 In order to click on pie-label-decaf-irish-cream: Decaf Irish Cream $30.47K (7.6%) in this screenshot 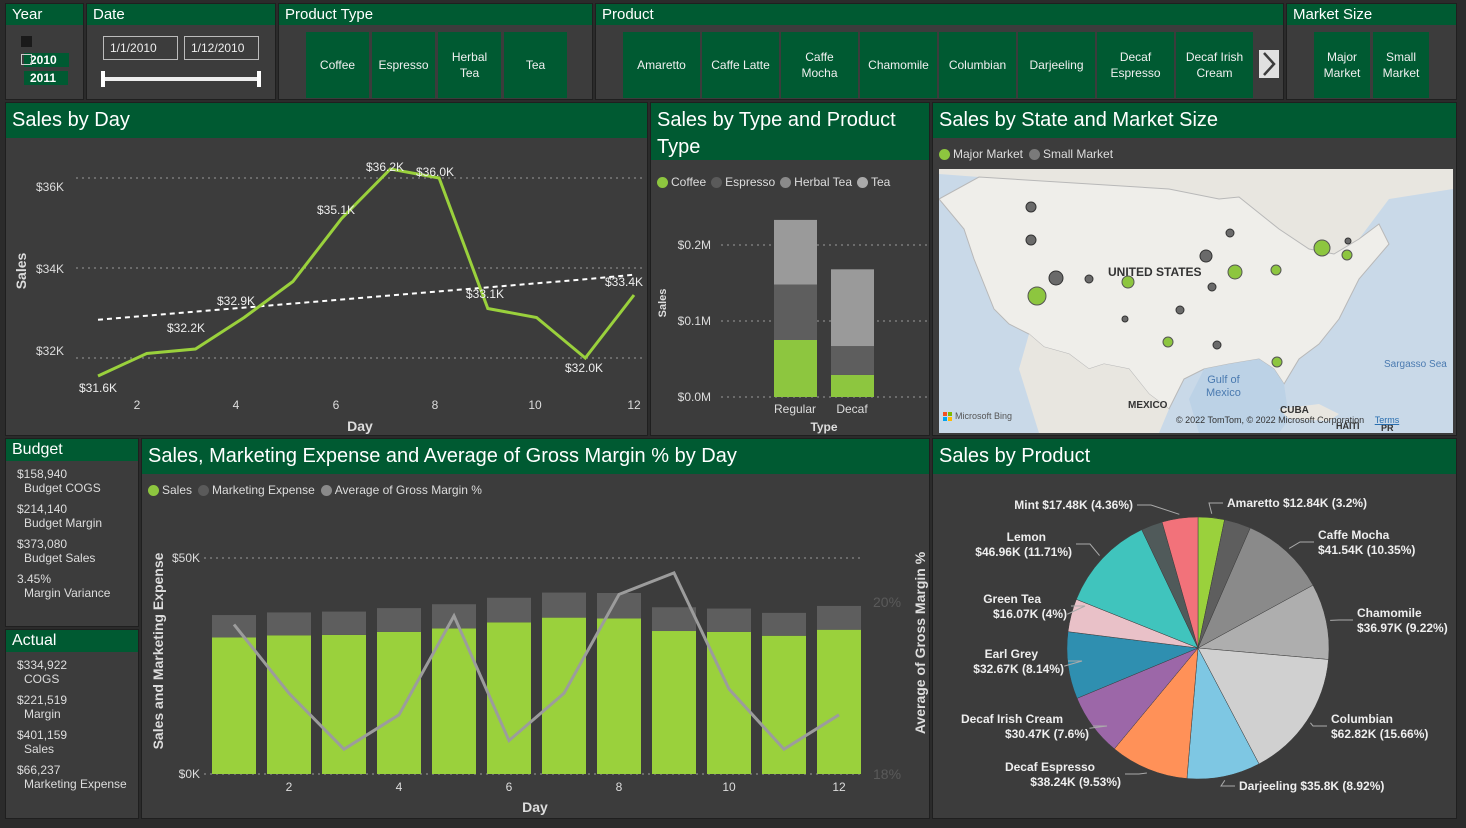, I will do `click(1025, 726)`.